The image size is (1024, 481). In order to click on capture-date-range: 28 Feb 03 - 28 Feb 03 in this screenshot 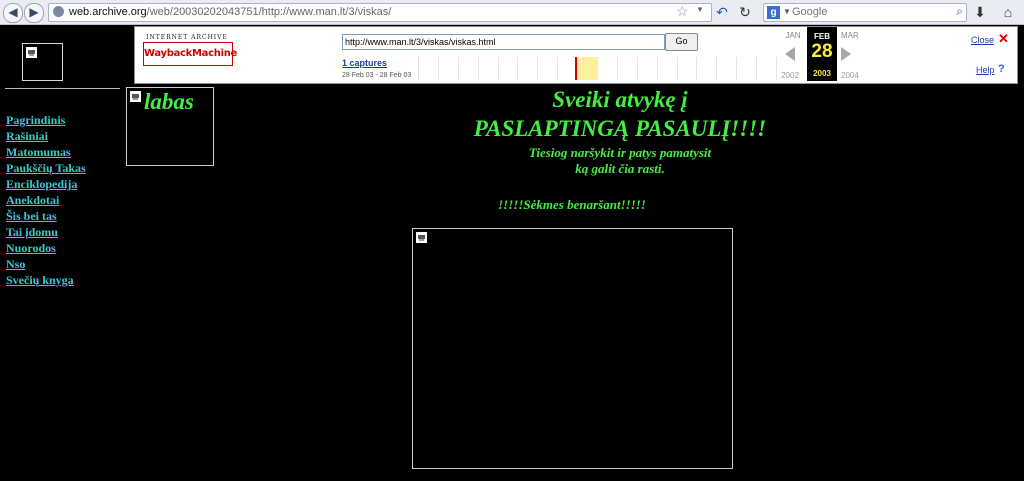, I will do `click(377, 75)`.